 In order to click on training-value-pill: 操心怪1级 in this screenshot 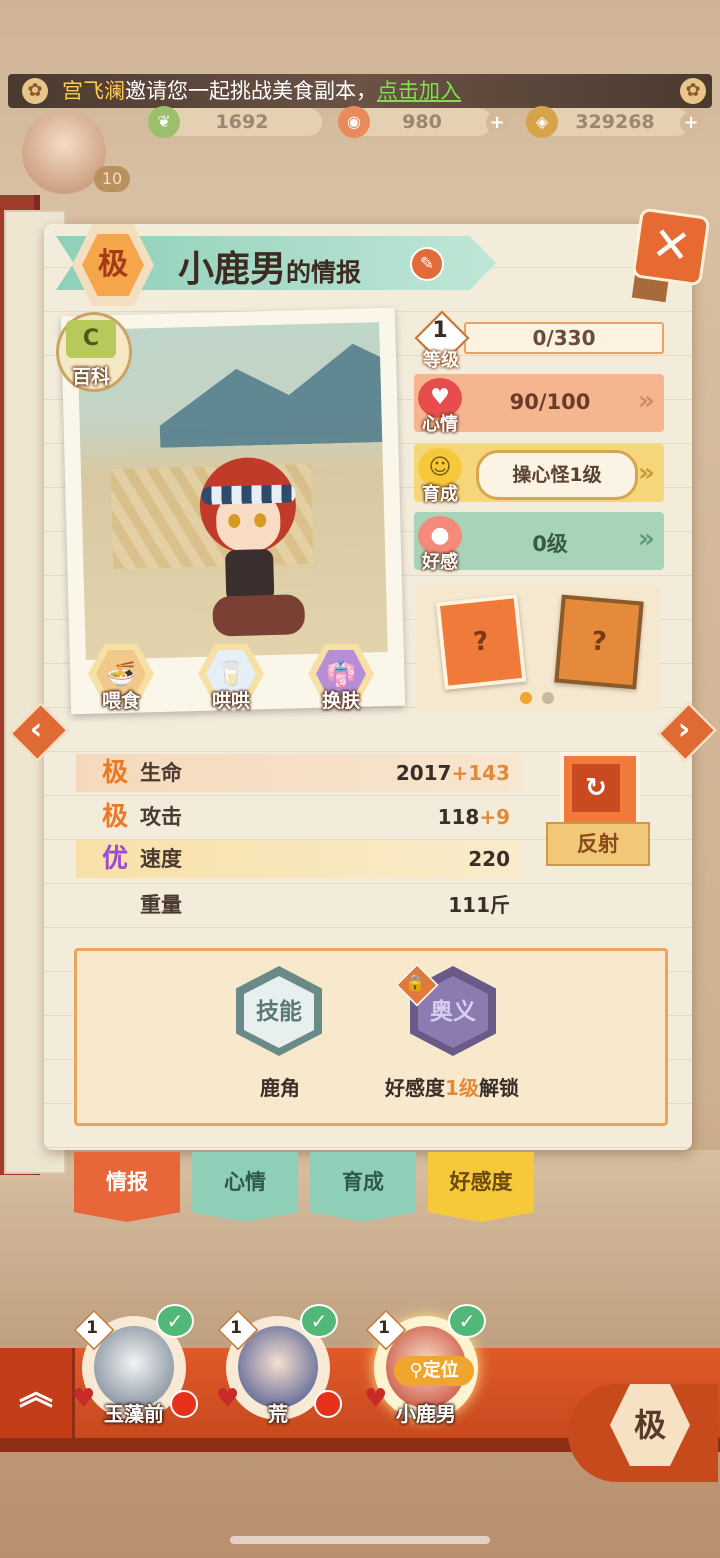, I will do `click(557, 475)`.